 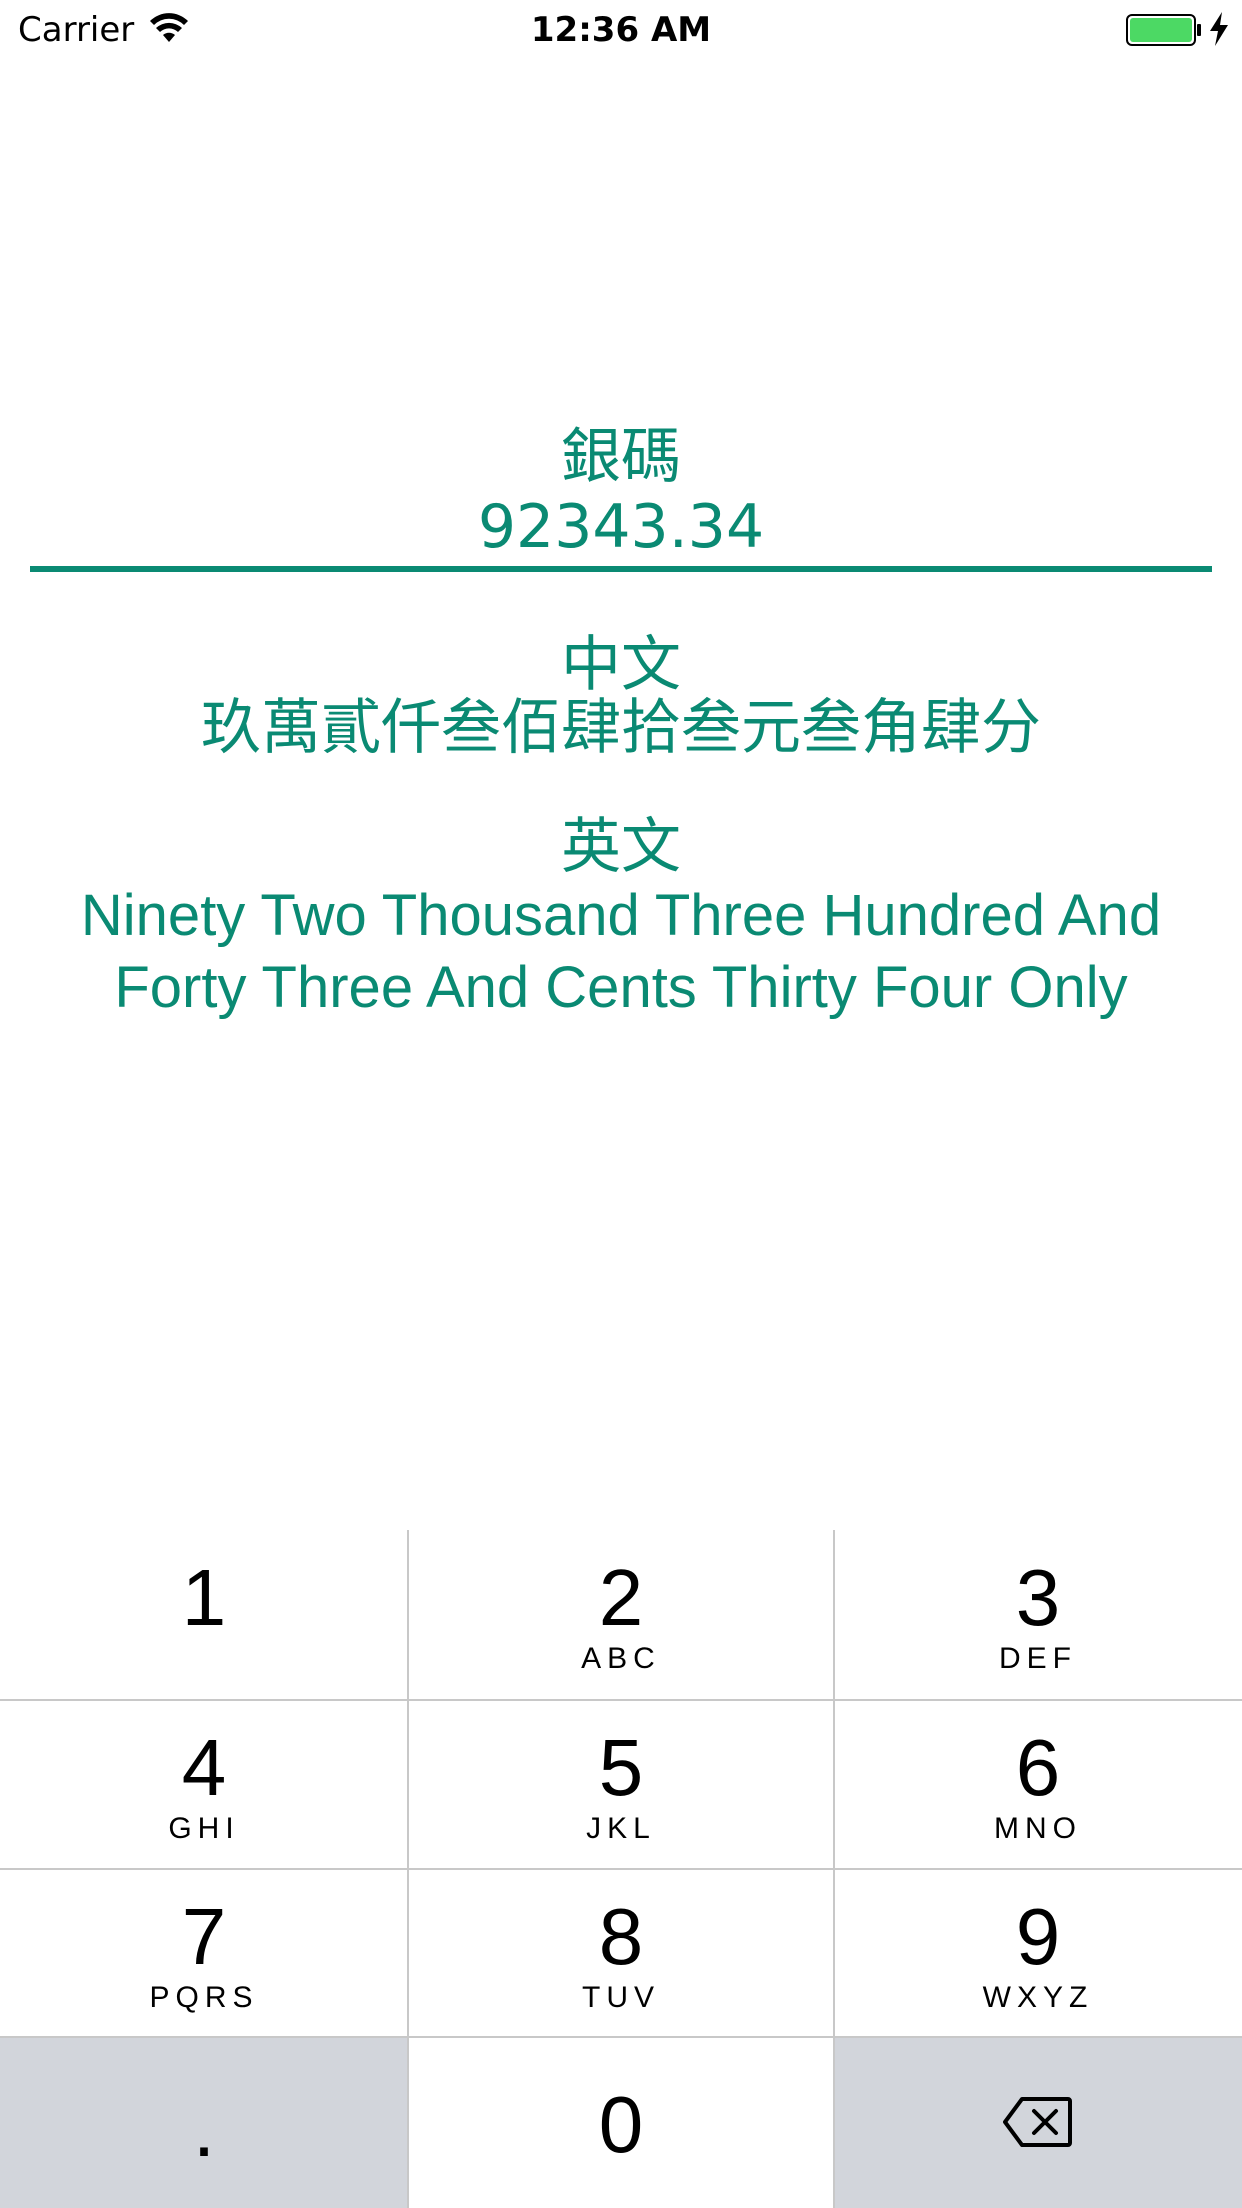 I want to click on key-digit: 0, so click(x=621, y=2124).